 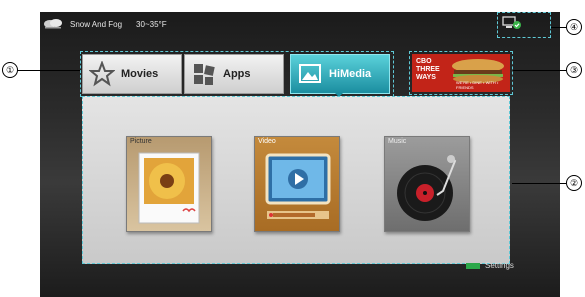 I want to click on tab-himedia-label: HiMedia, so click(x=350, y=74).